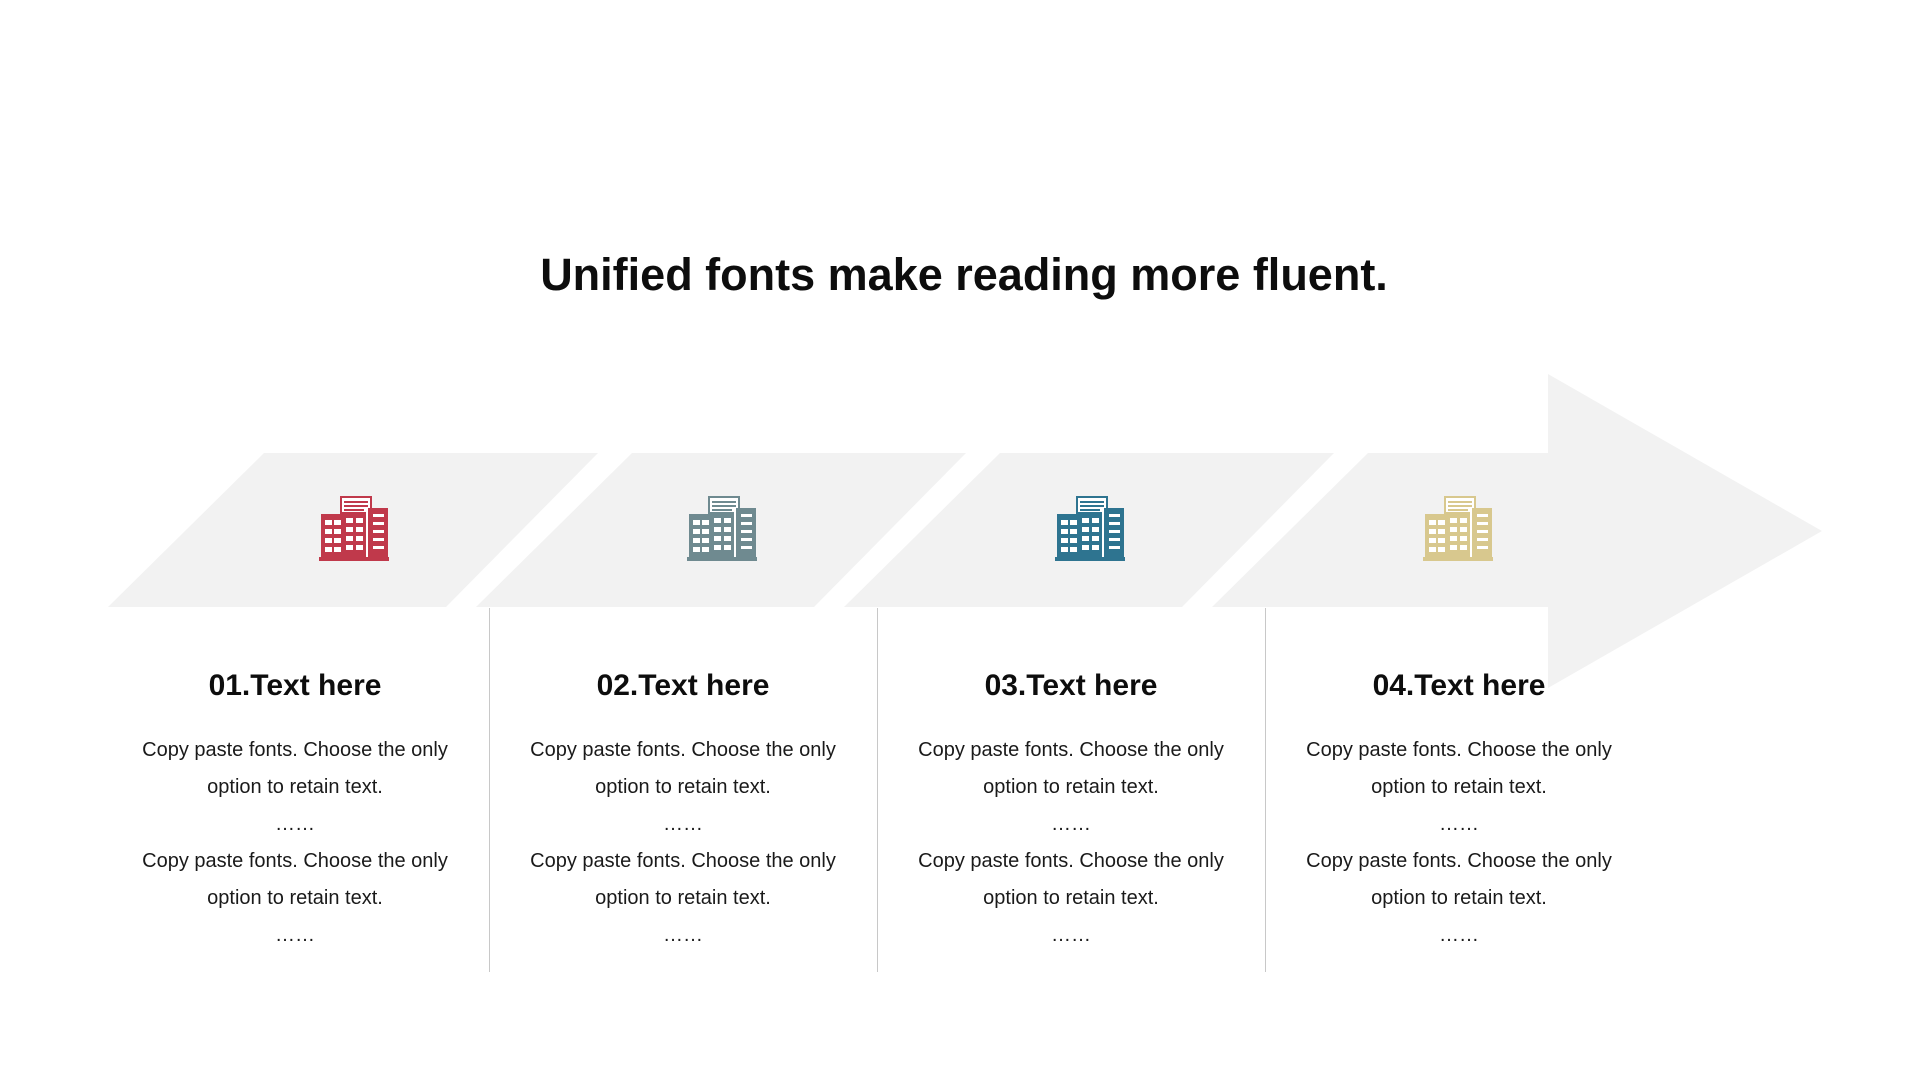  Describe the element at coordinates (1517, 531) in the screenshot. I see `banner-segment-4-arrow` at that location.